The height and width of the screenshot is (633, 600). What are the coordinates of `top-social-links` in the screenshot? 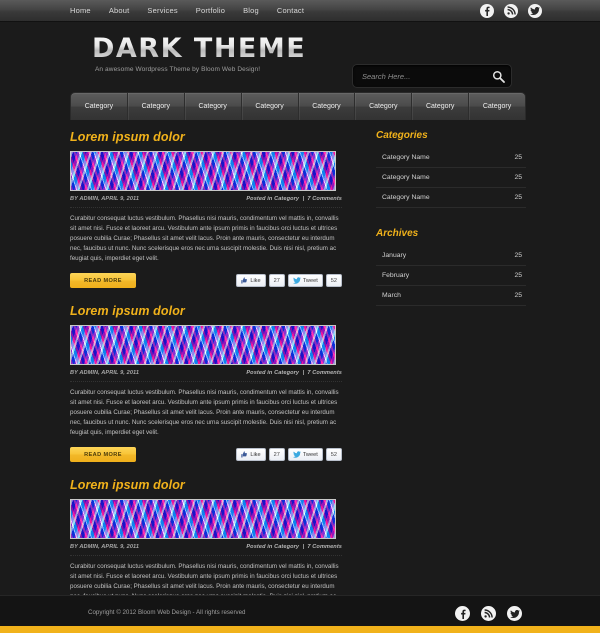 It's located at (511, 10).